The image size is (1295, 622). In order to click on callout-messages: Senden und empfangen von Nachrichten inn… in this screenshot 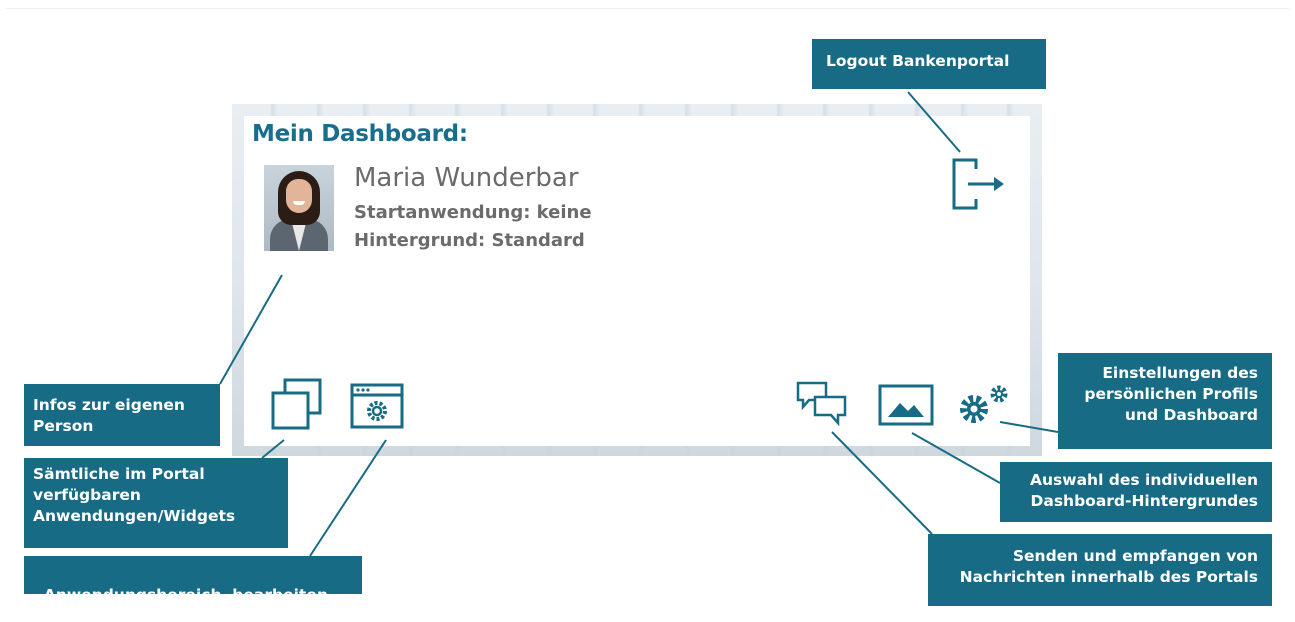, I will do `click(1100, 570)`.